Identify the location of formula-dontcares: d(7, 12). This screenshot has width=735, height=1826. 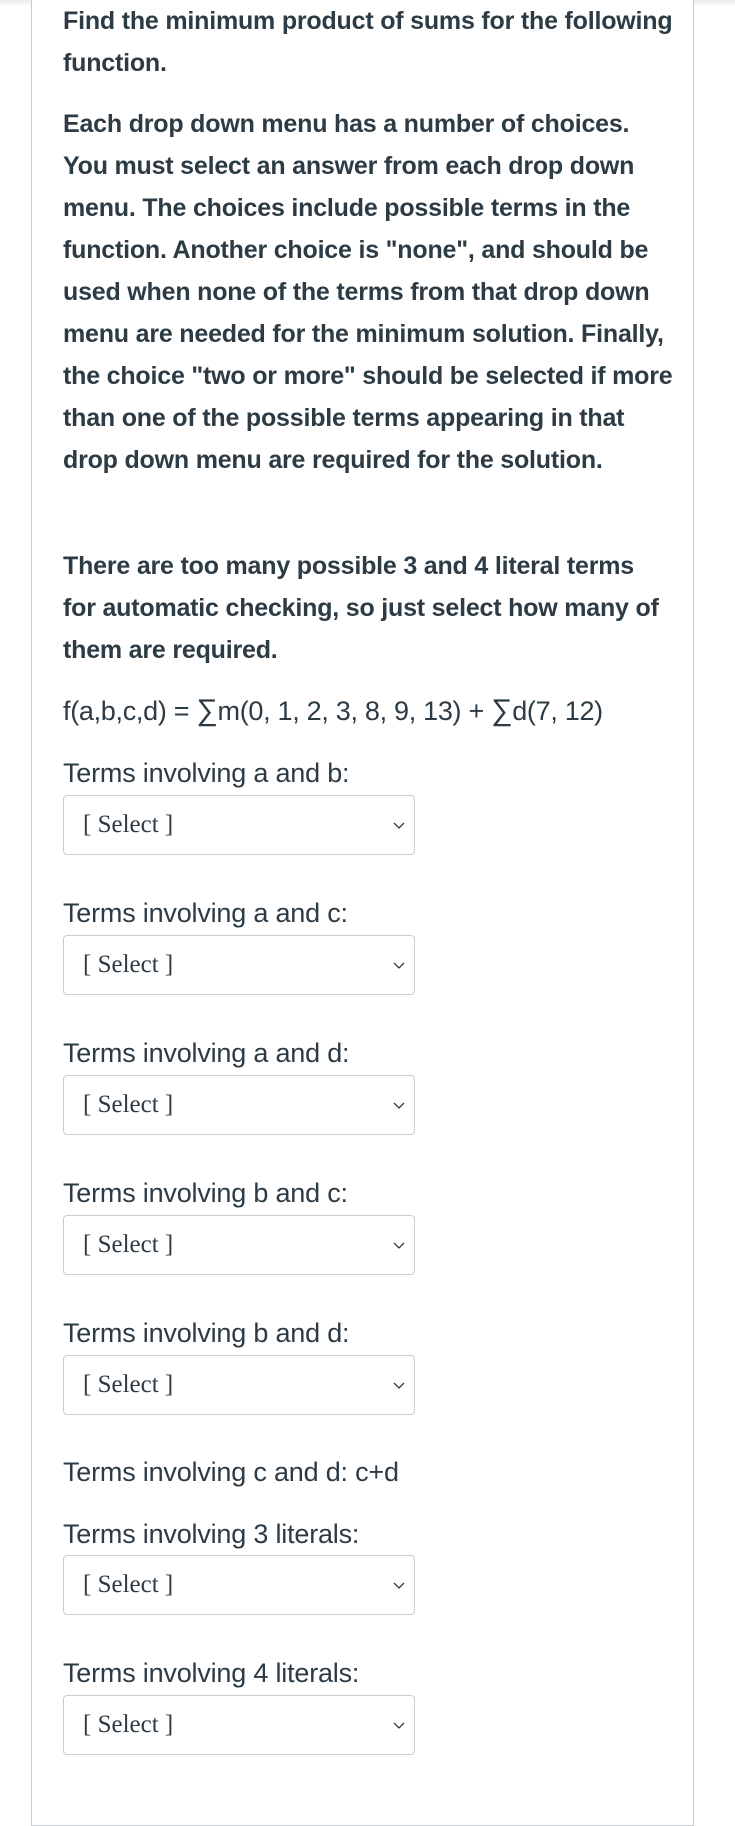
(557, 711).